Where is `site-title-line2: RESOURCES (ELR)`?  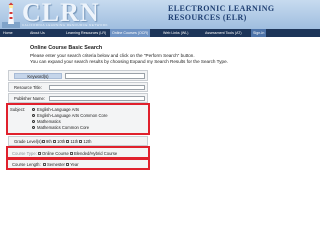
site-title-line2: RESOURCES (ELR) is located at coordinates (207, 17).